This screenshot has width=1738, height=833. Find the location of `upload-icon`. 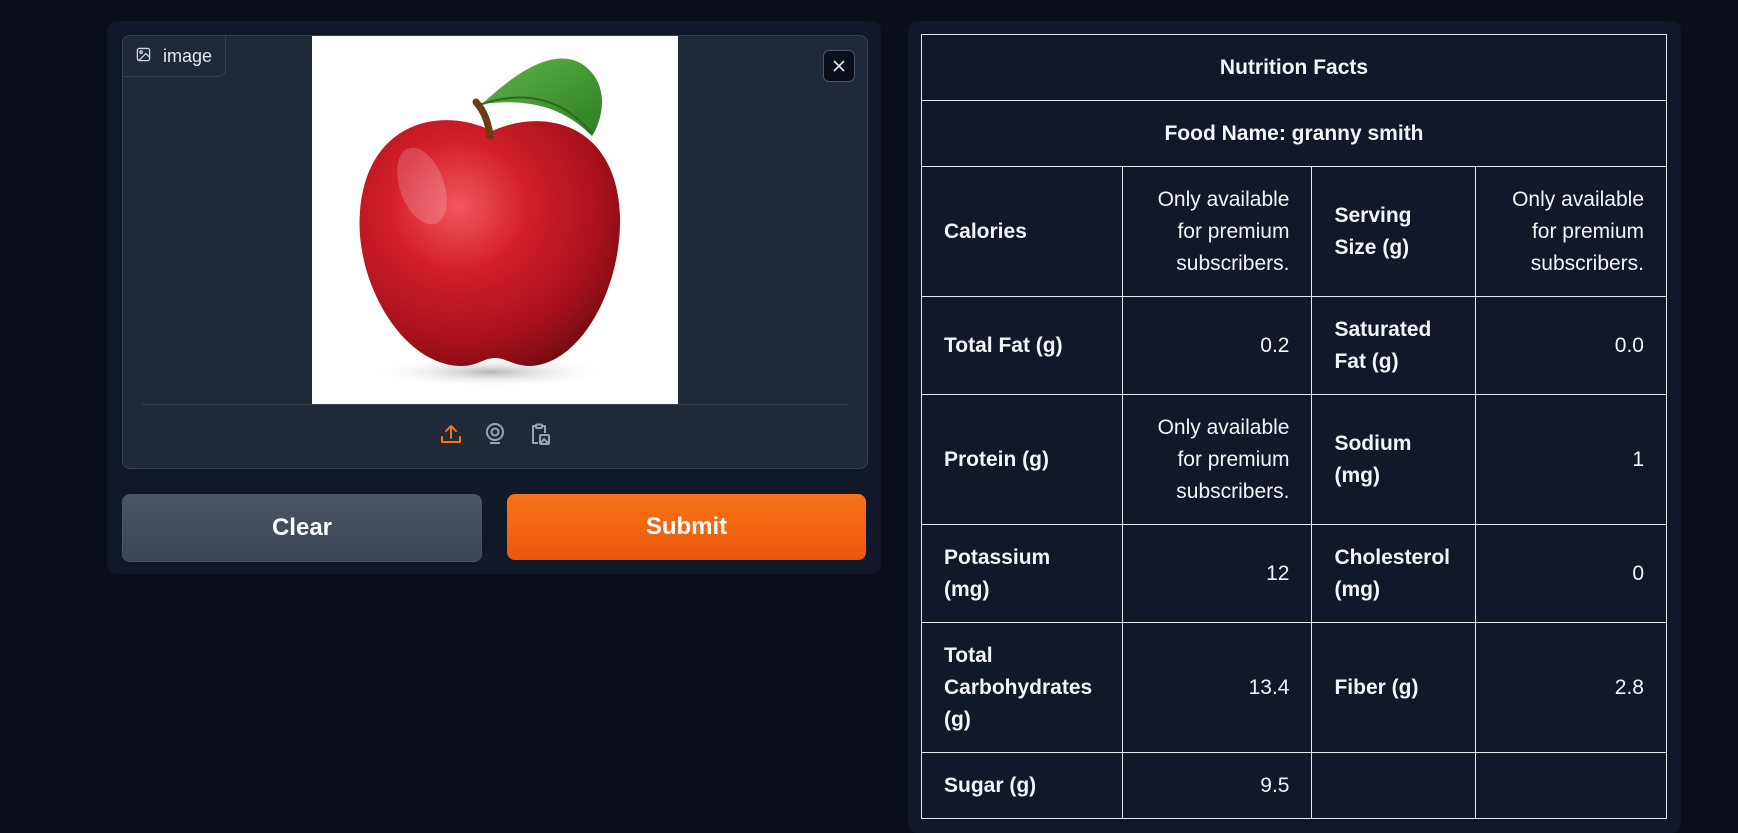

upload-icon is located at coordinates (451, 434).